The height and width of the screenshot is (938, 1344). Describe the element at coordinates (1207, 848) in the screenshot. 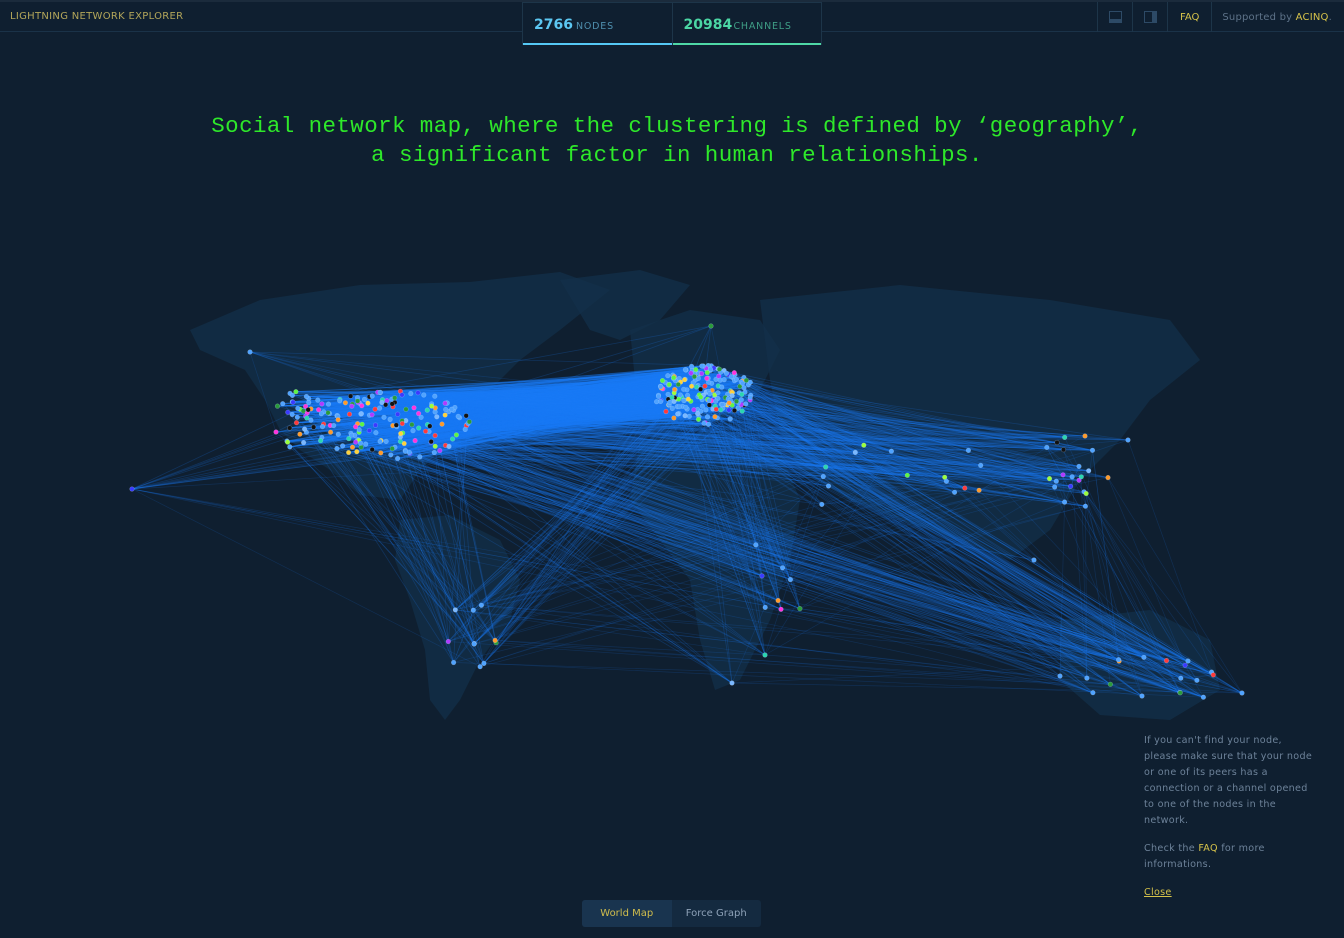

I see `info-faq-link: FAQ` at that location.